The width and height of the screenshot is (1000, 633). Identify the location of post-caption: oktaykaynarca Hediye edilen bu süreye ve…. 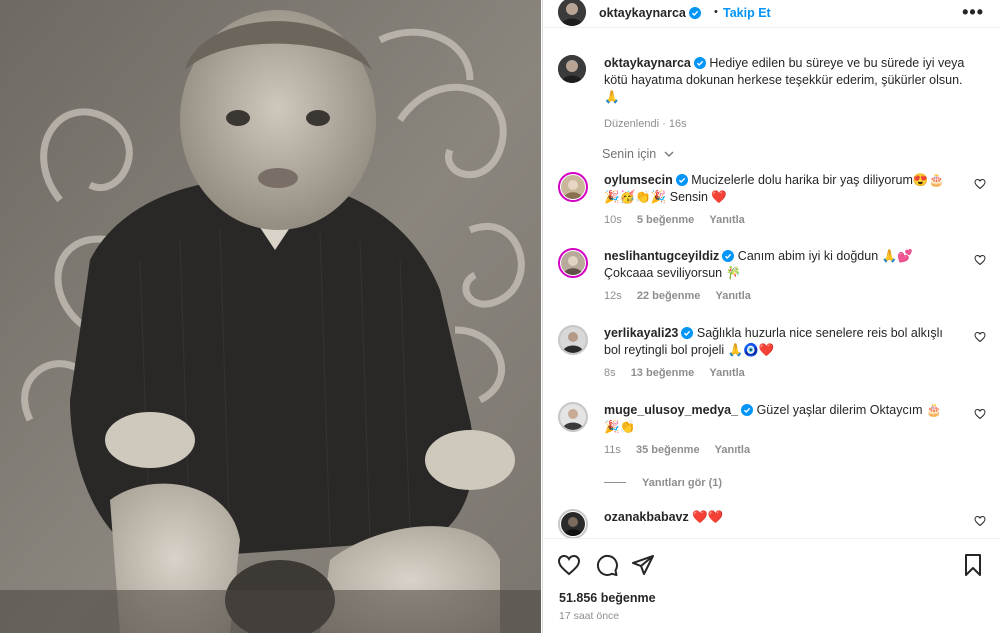
(768, 92).